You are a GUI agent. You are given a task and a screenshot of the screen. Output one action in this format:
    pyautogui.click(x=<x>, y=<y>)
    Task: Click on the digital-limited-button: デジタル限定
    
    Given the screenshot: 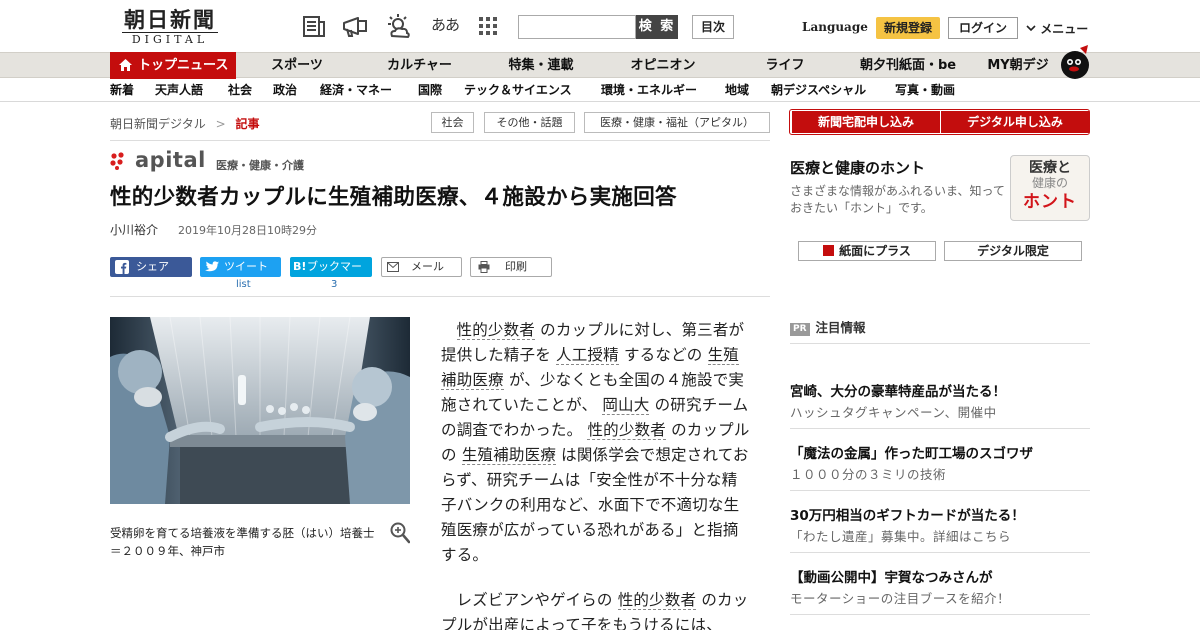 What is the action you would take?
    pyautogui.click(x=1013, y=251)
    